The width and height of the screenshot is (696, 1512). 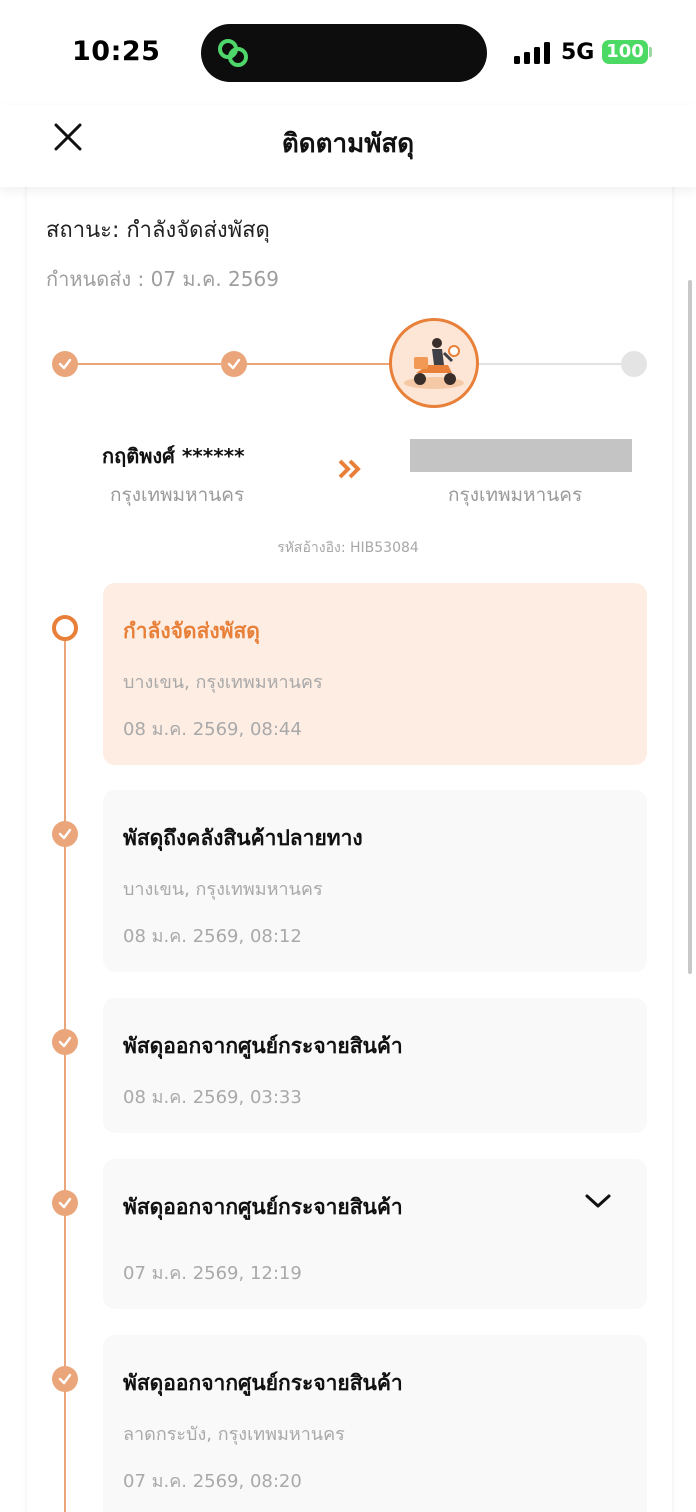 What do you see at coordinates (177, 495) in the screenshot?
I see `sender-city: กรุงเทพมหานคร` at bounding box center [177, 495].